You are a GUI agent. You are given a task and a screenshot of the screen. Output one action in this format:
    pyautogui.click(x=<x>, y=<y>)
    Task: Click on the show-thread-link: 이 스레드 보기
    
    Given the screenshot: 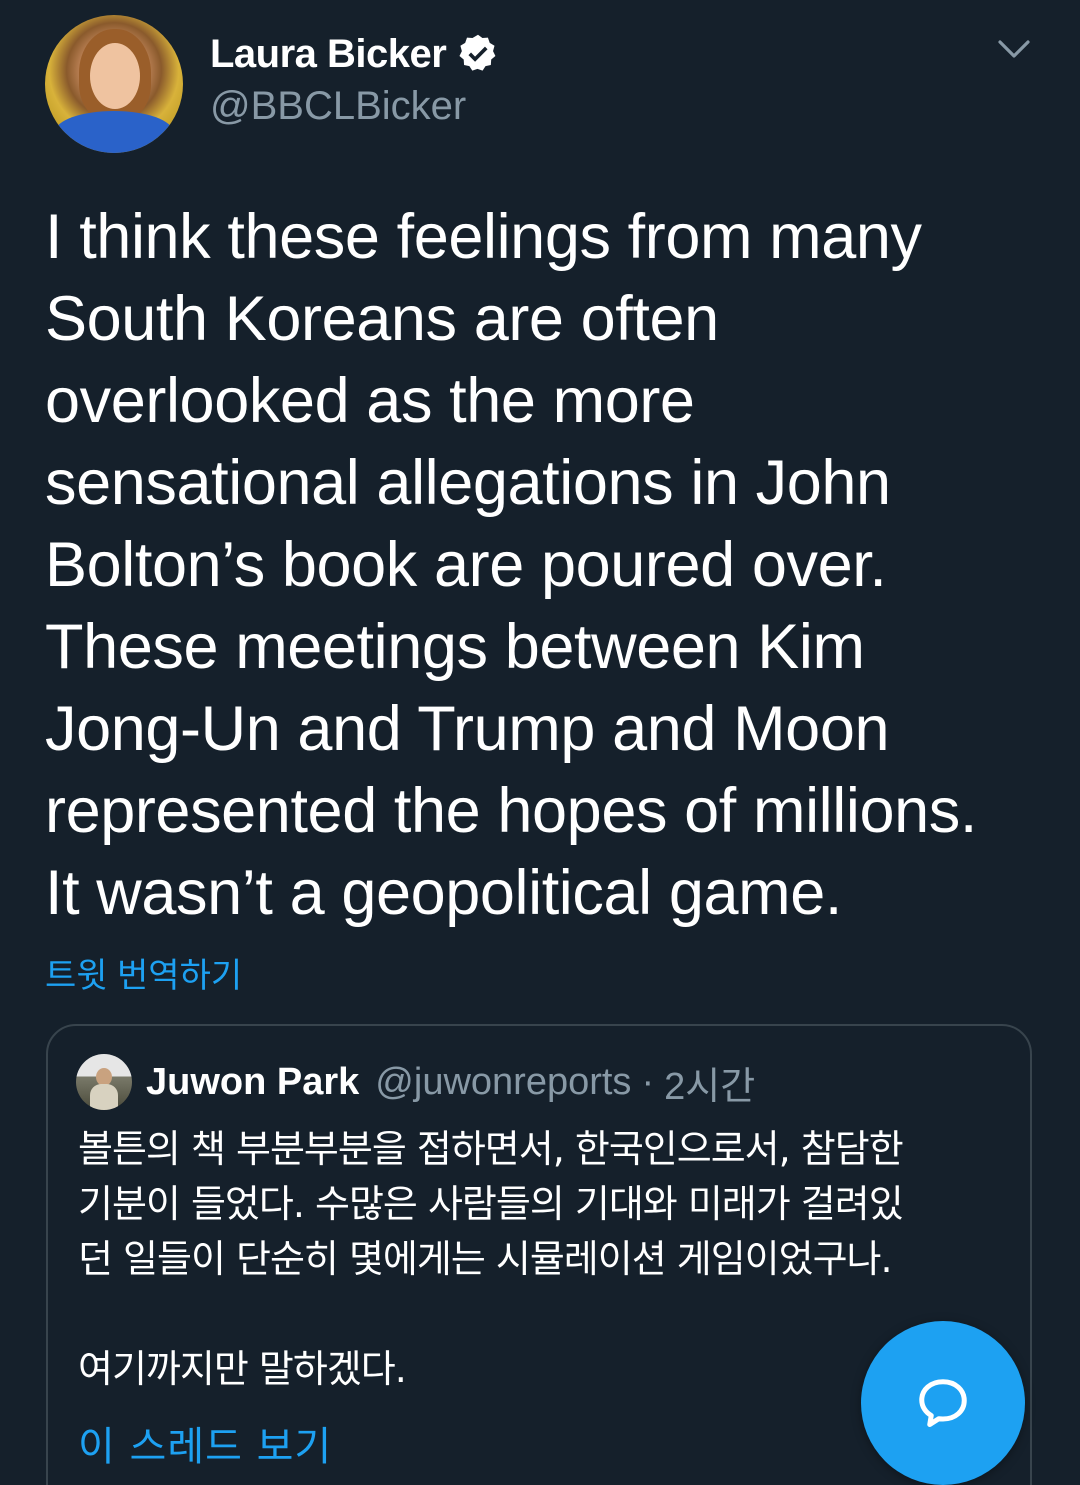 What is the action you would take?
    pyautogui.click(x=205, y=1443)
    